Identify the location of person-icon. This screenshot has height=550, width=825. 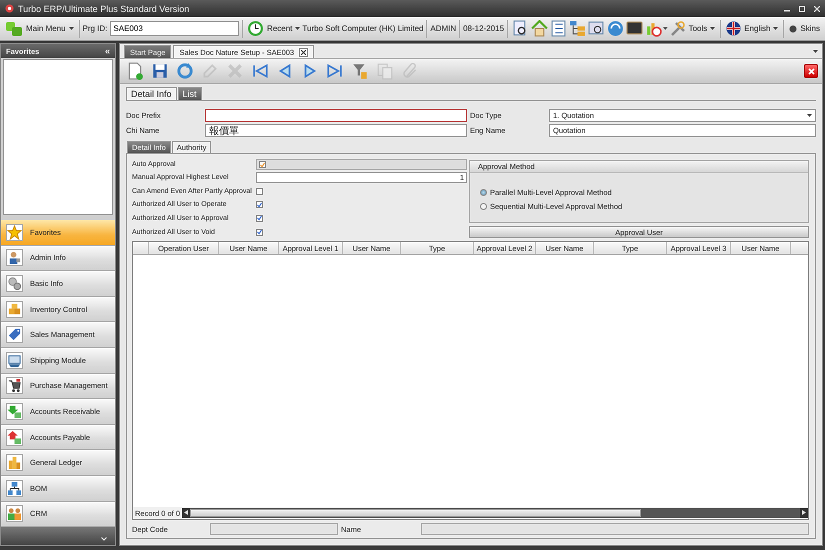
(14, 257).